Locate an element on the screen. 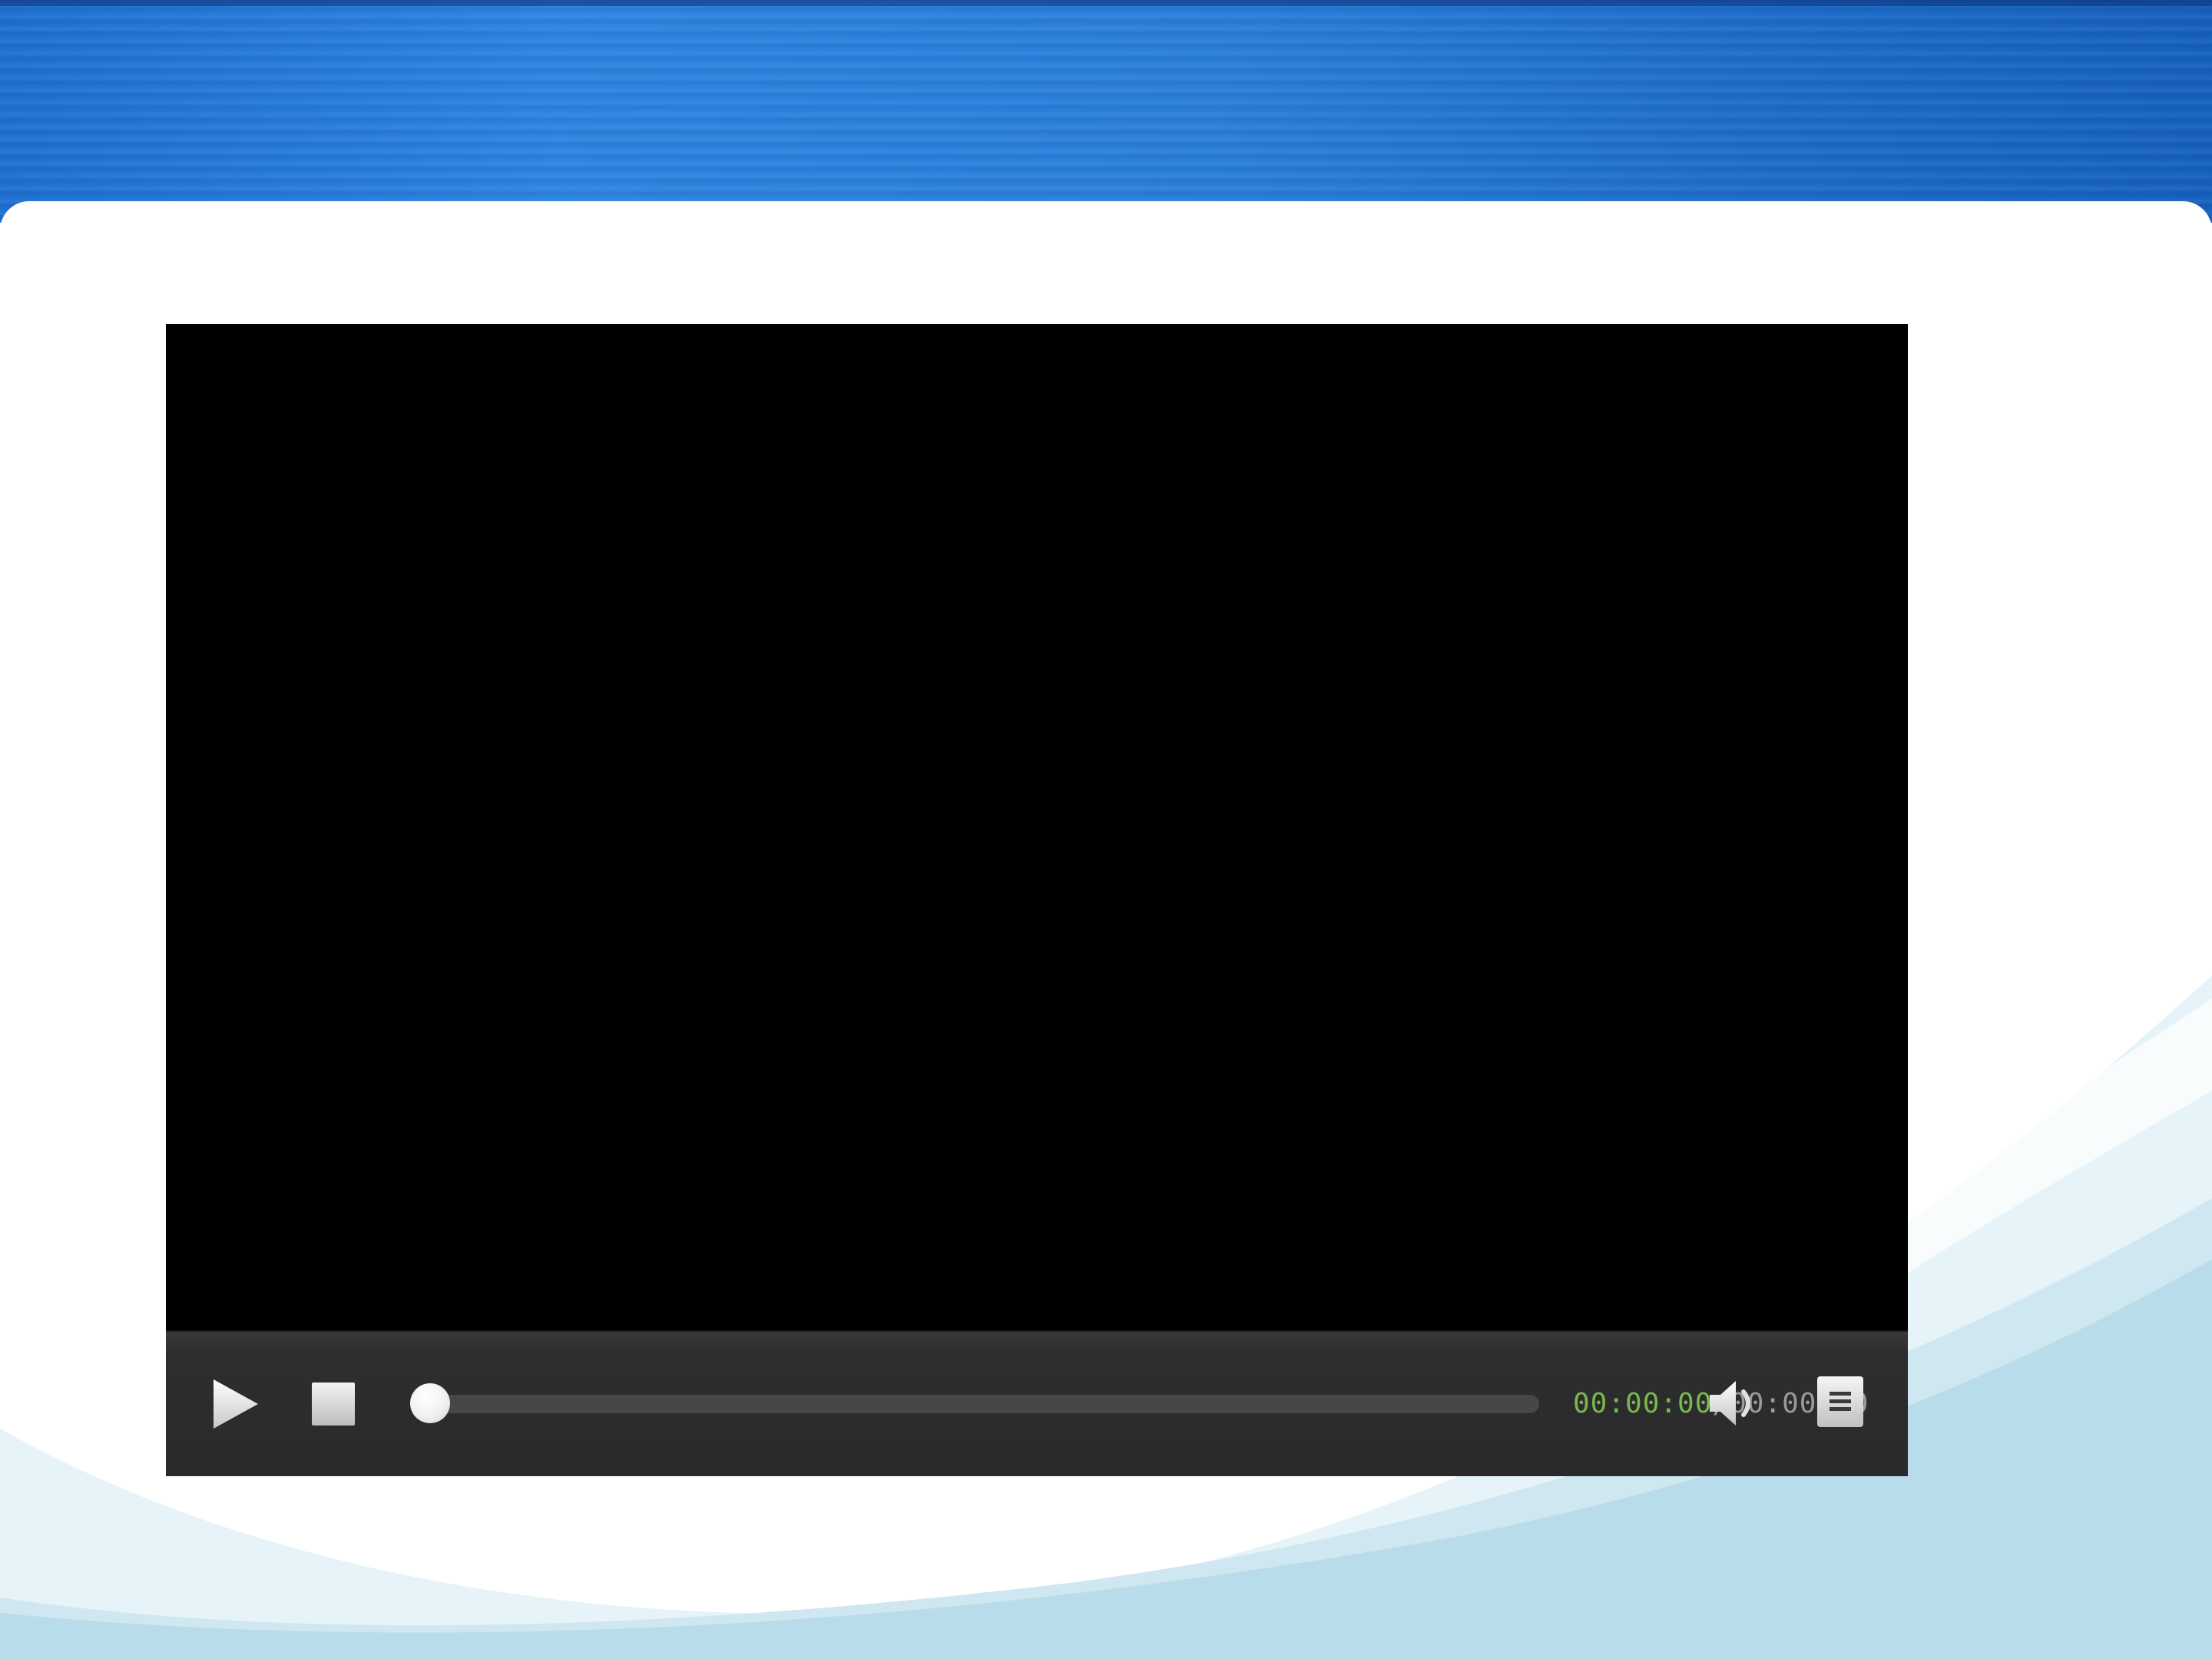 The width and height of the screenshot is (2212, 1659). play-icon is located at coordinates (236, 1404).